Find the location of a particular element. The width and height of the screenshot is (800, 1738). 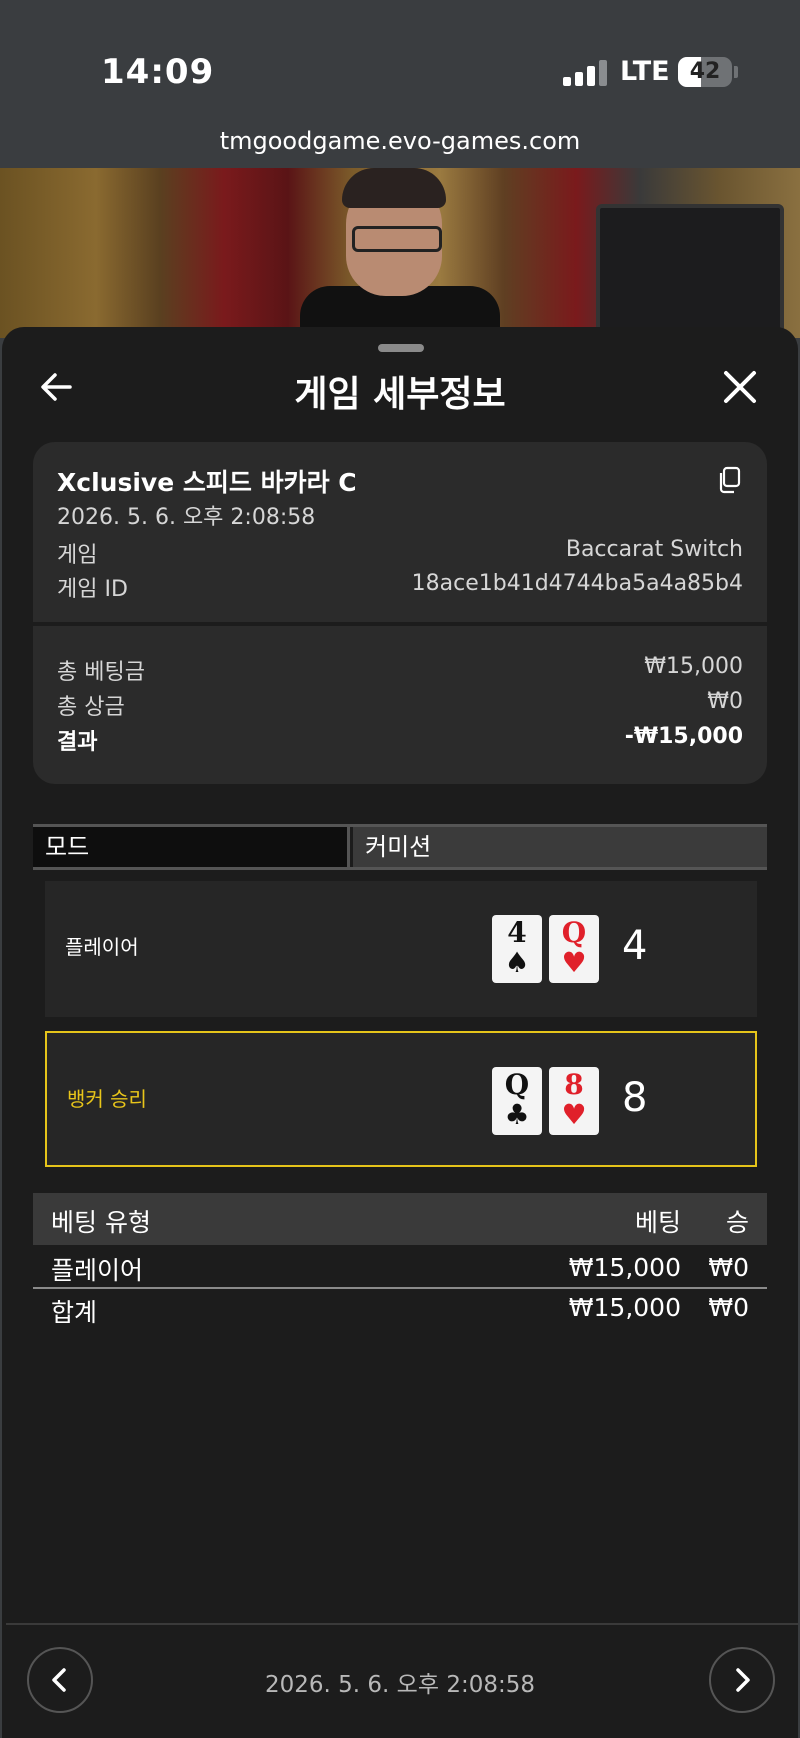

studio-monitor is located at coordinates (690, 271).